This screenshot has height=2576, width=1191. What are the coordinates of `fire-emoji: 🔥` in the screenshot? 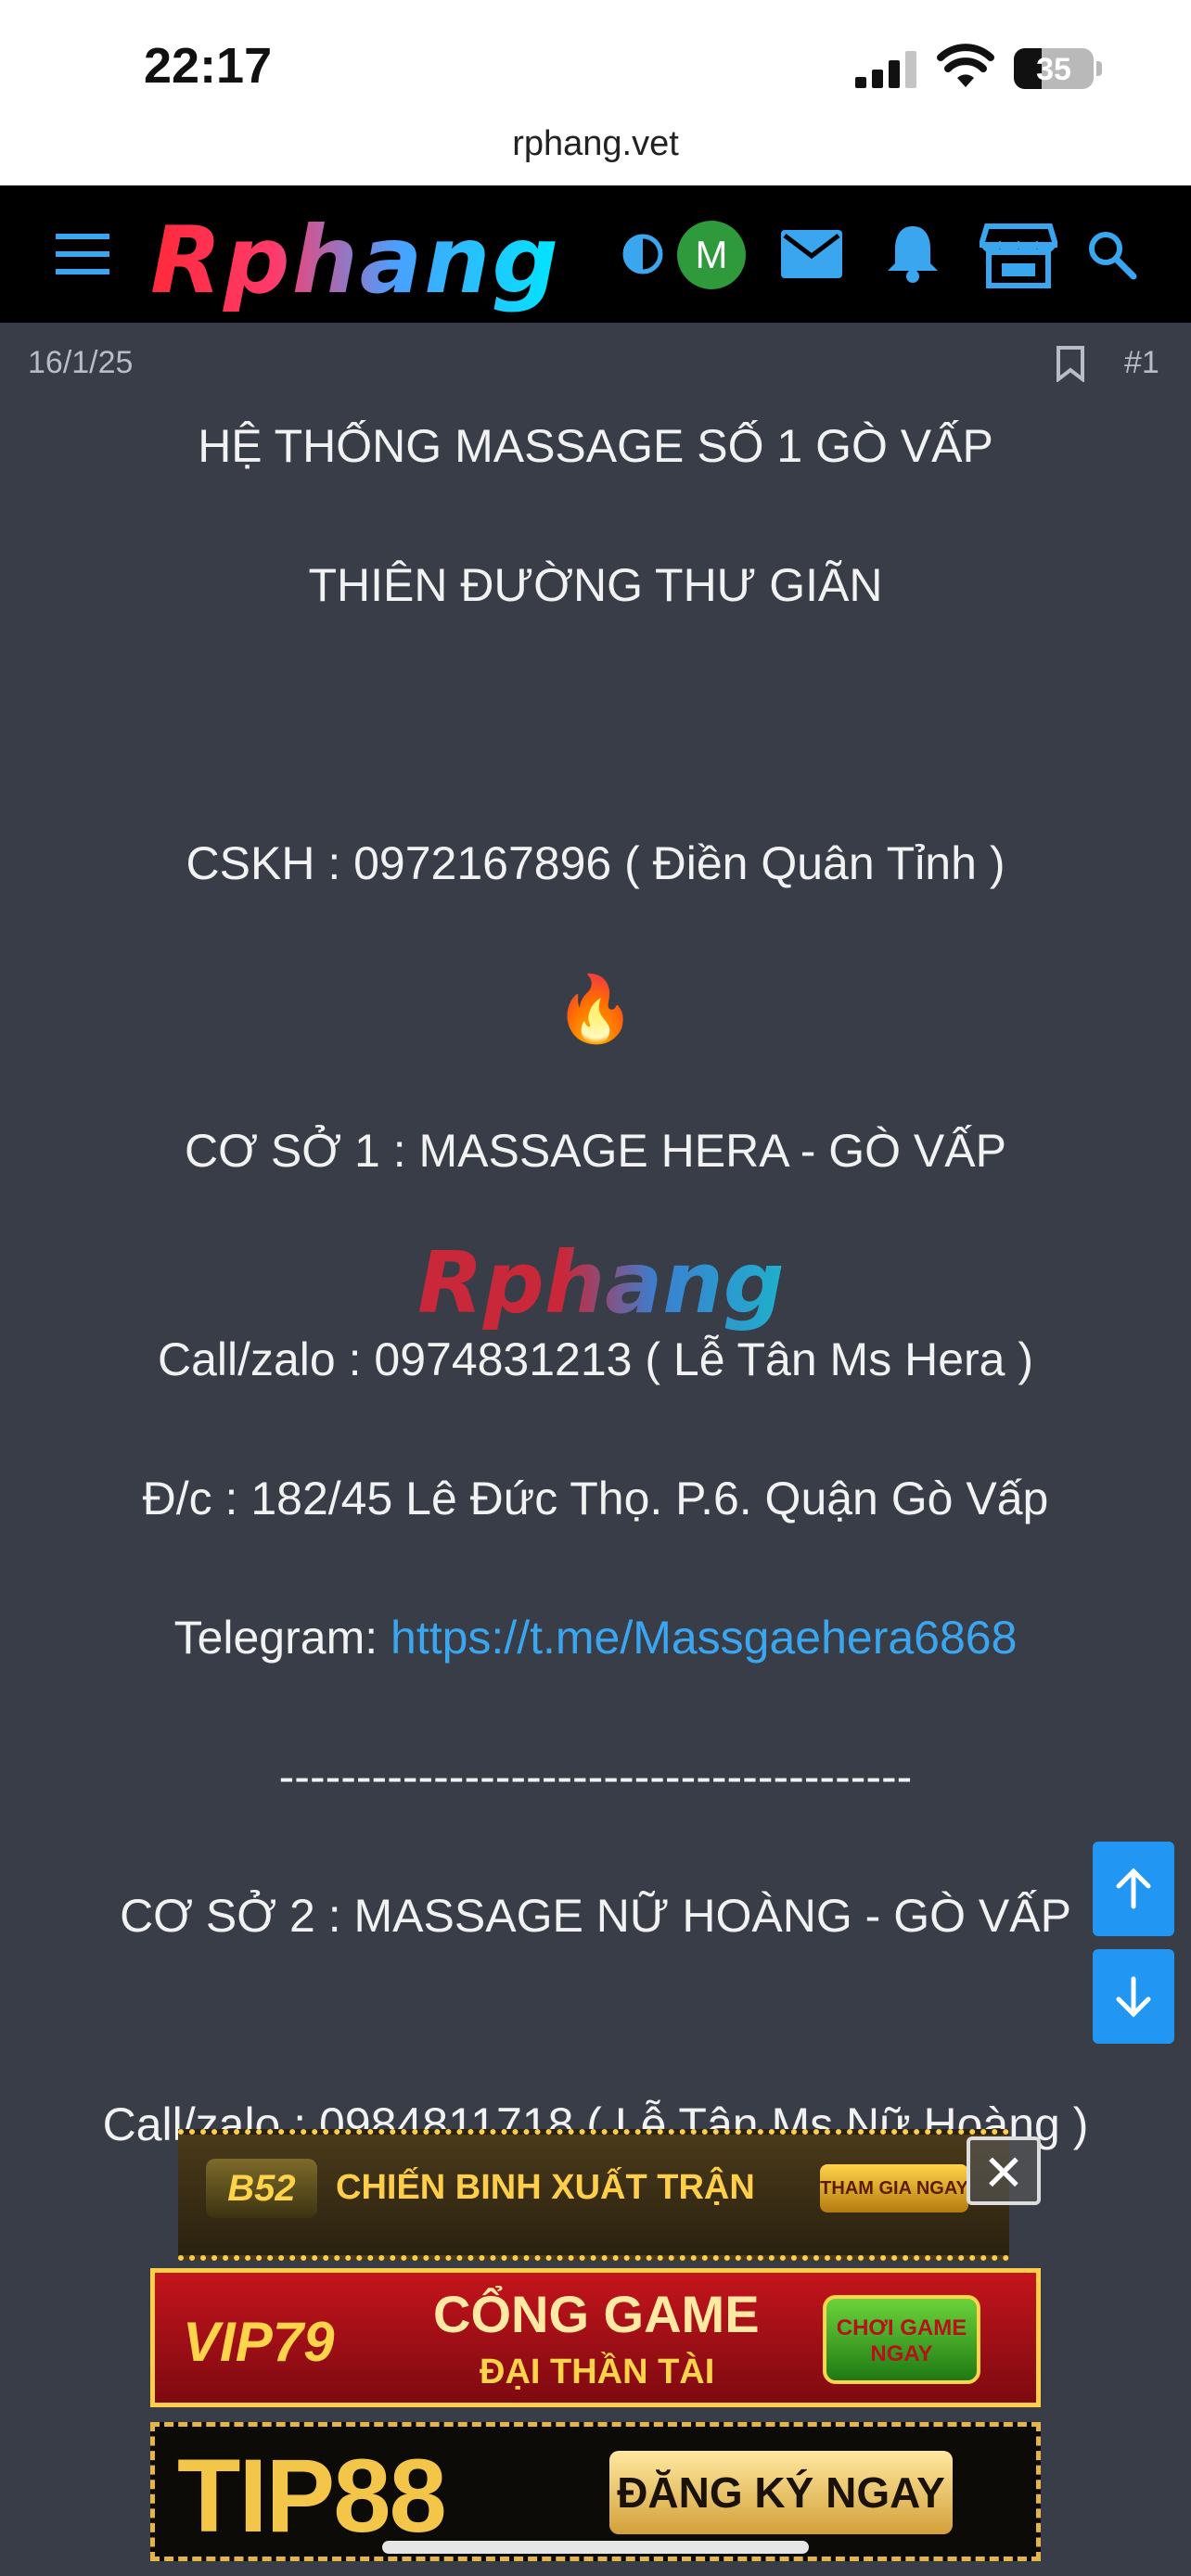 It's located at (595, 1009).